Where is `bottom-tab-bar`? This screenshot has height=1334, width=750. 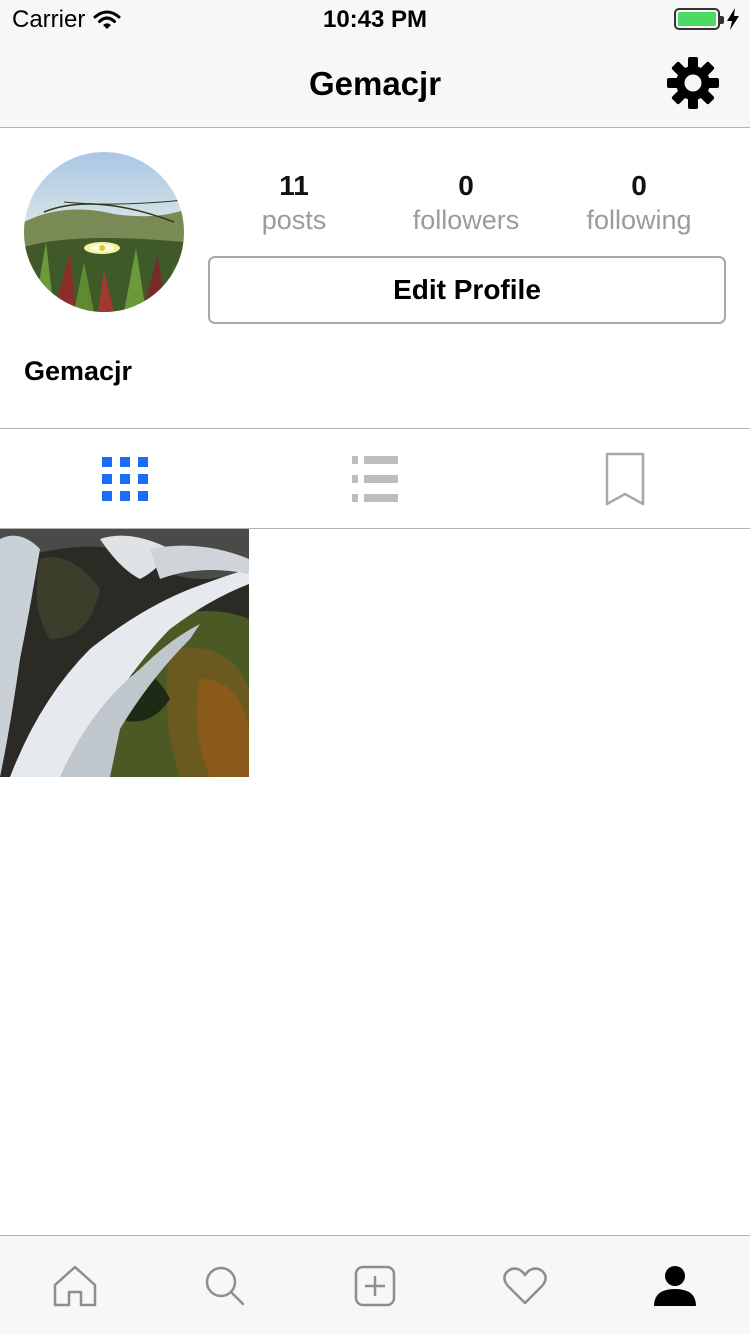 bottom-tab-bar is located at coordinates (375, 1284).